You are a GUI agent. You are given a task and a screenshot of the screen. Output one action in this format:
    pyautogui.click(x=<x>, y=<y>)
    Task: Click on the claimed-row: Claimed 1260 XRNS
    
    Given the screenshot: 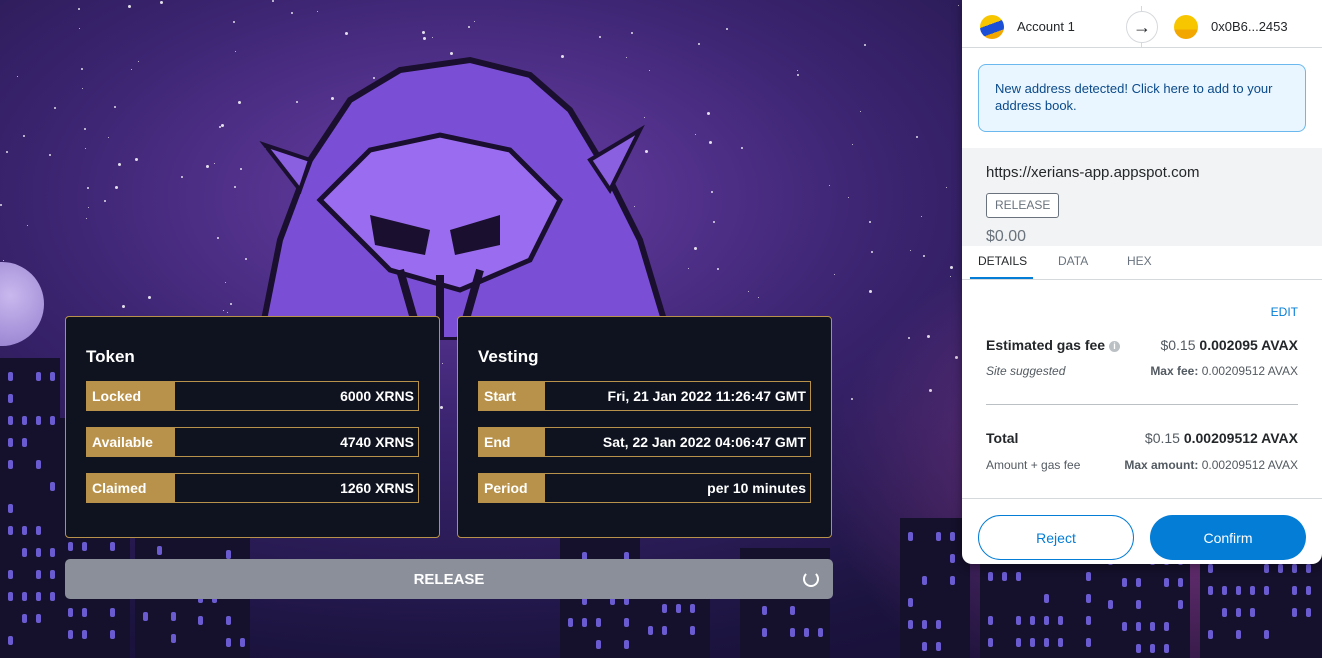 What is the action you would take?
    pyautogui.click(x=252, y=488)
    